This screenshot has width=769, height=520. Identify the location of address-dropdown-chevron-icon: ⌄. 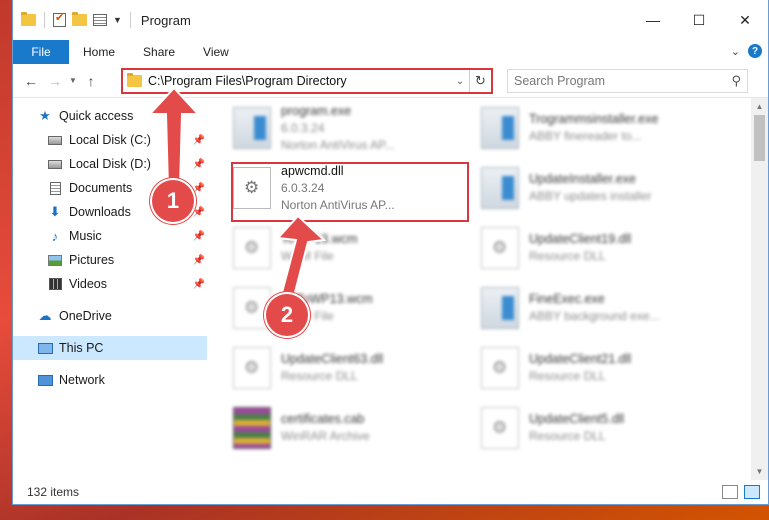
(460, 81).